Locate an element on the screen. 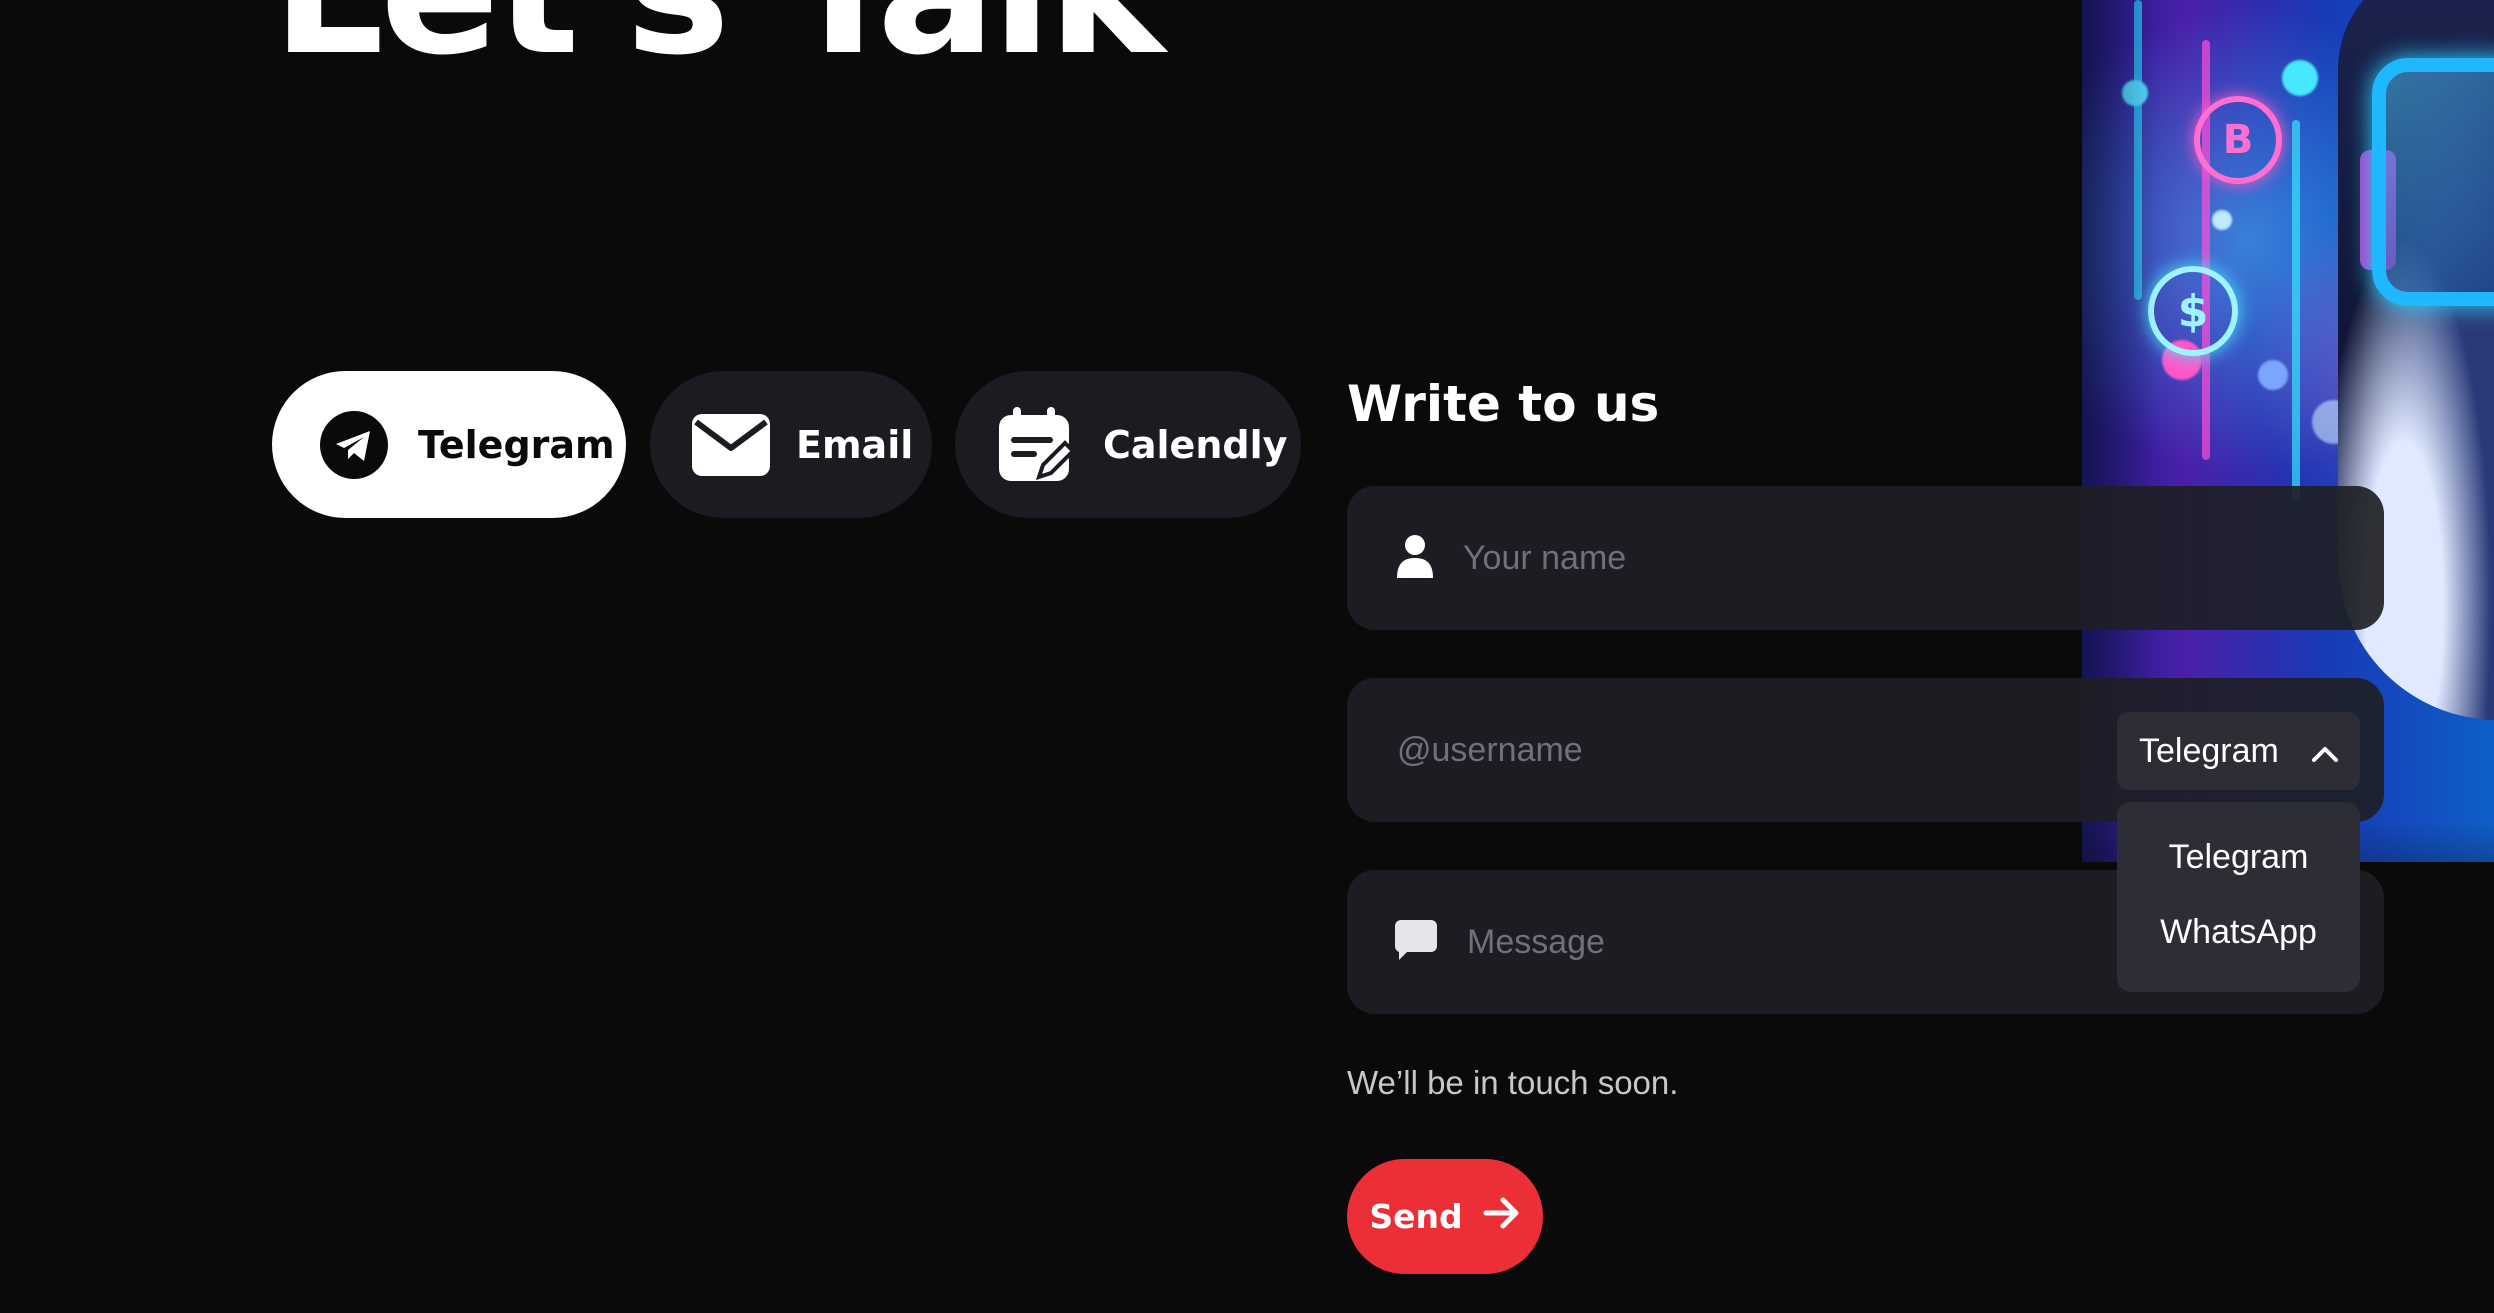  form-note: We’ll be in touch soon. is located at coordinates (1513, 1082).